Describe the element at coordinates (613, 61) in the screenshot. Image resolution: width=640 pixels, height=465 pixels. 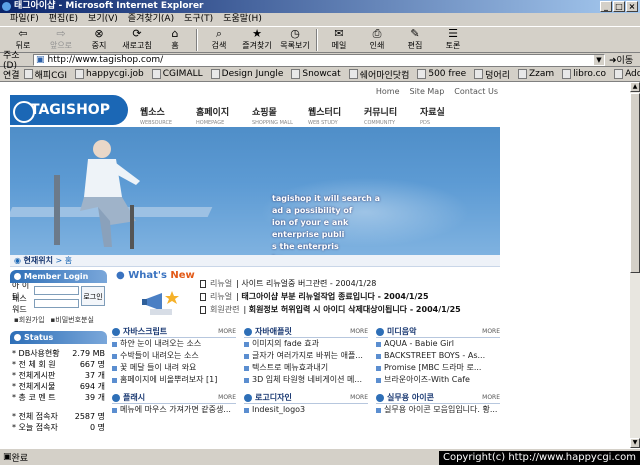
I see `go-arrow-icon: ➜` at that location.